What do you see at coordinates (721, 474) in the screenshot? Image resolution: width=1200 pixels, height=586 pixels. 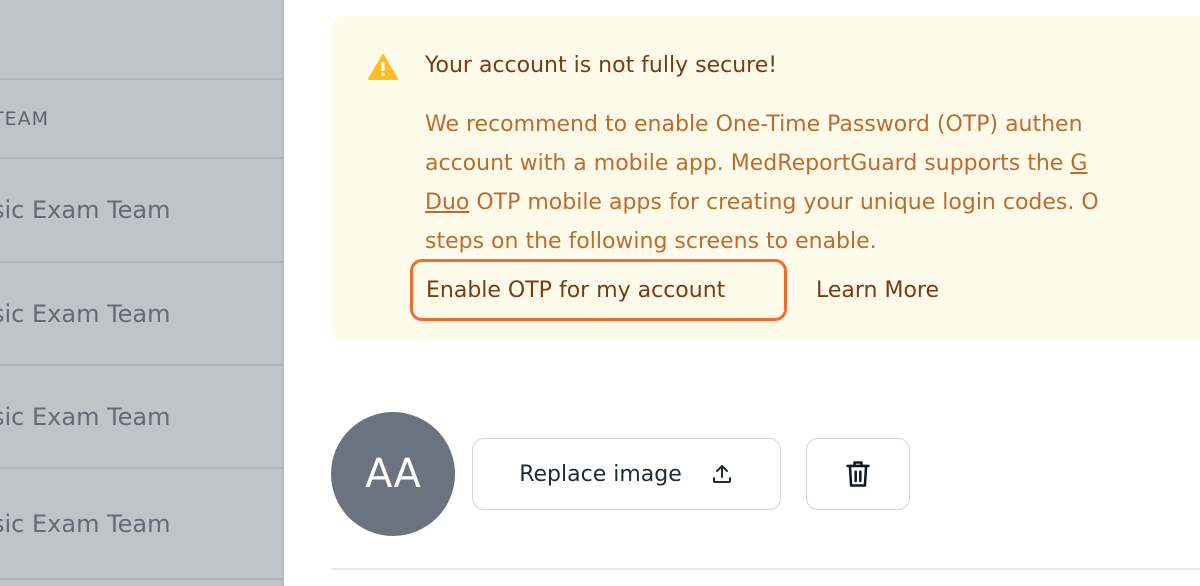 I see `upload-icon` at bounding box center [721, 474].